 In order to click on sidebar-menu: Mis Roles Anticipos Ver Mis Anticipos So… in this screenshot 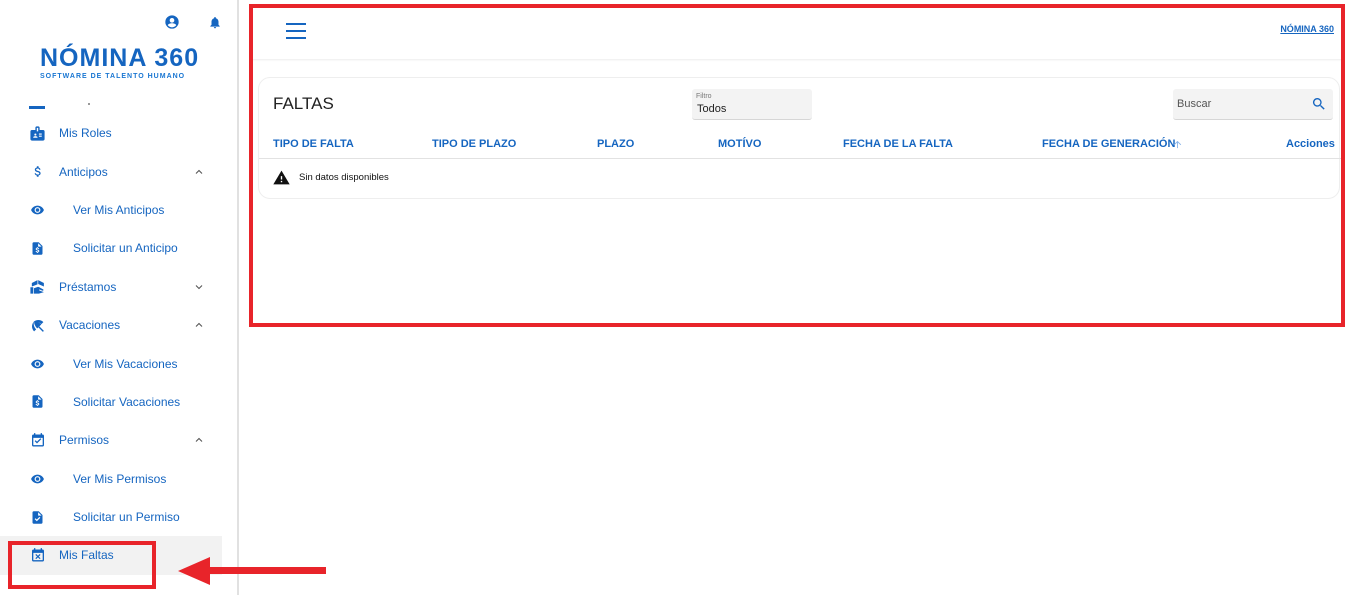, I will do `click(118, 337)`.